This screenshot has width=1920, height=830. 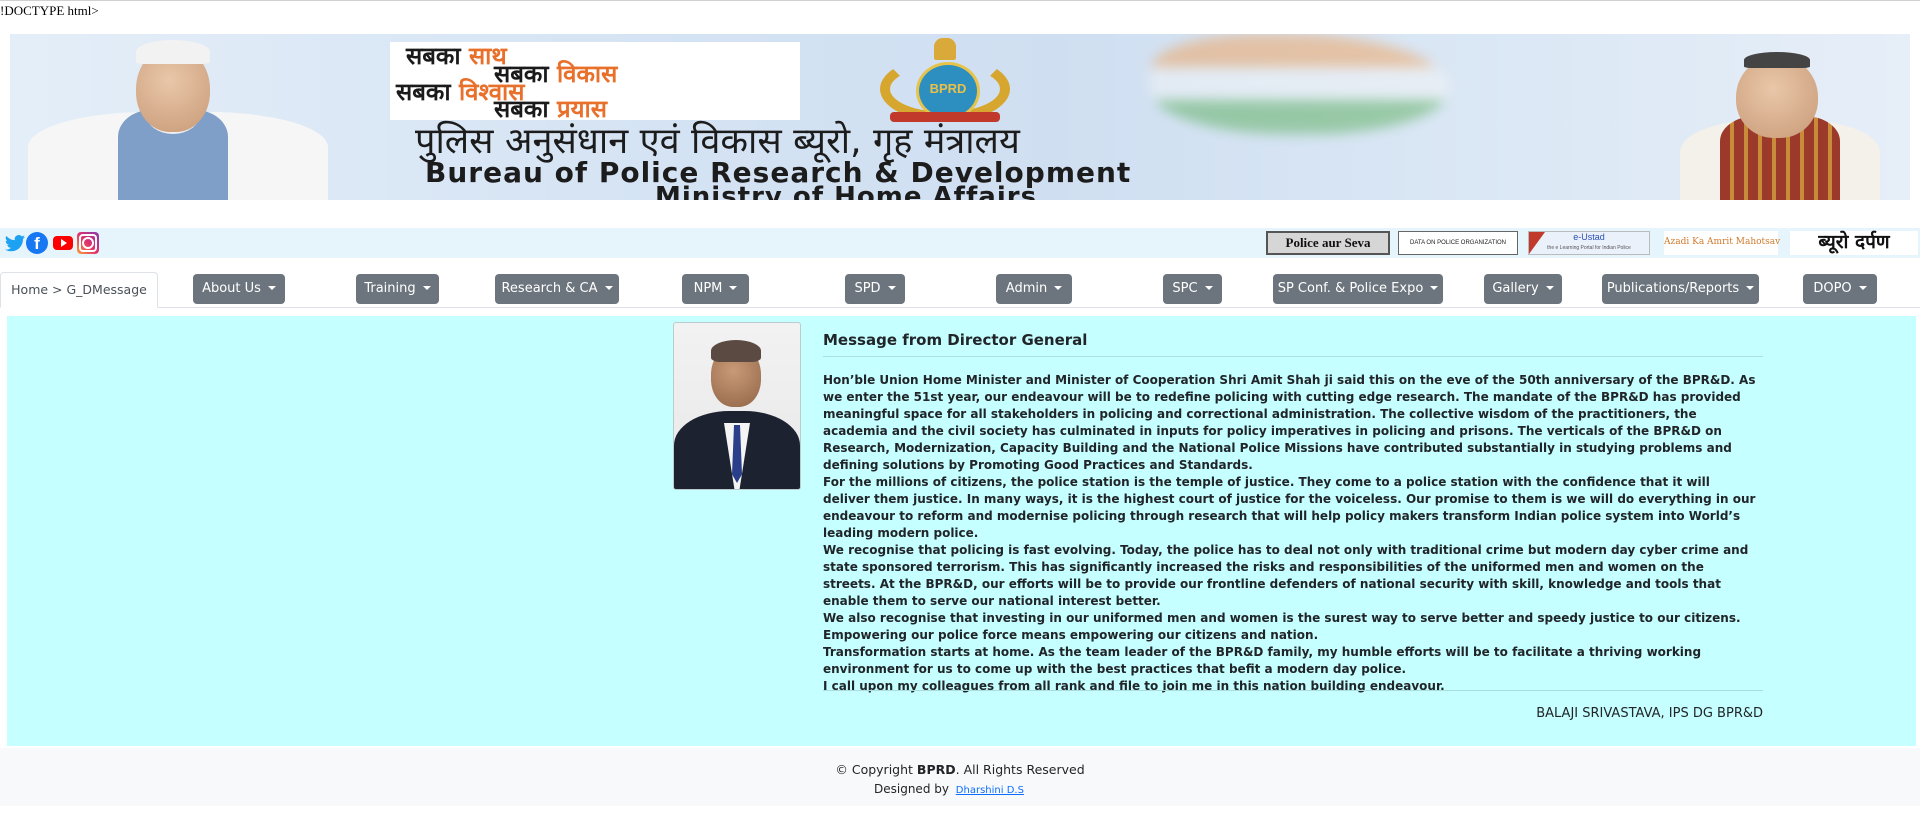 What do you see at coordinates (1034, 289) in the screenshot?
I see `nav-admin: Admin` at bounding box center [1034, 289].